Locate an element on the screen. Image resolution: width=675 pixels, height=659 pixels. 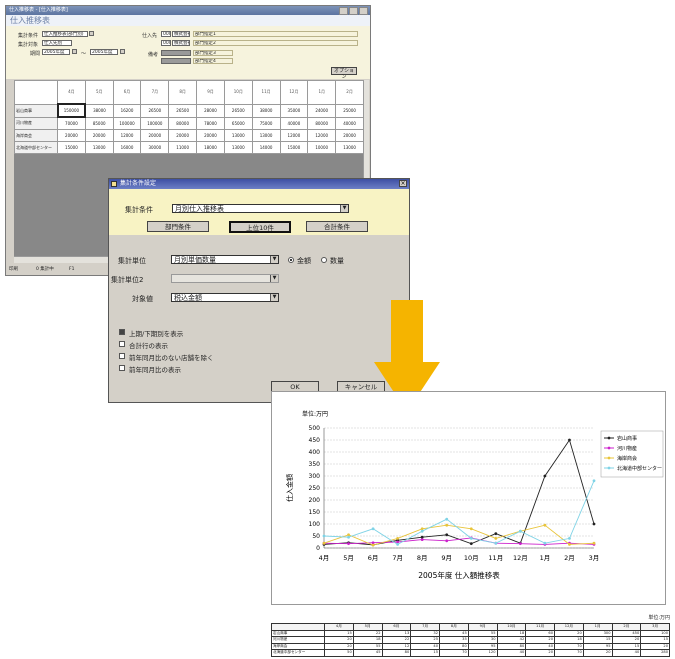
x-tick-label: 12月 is located at coordinates (520, 558).